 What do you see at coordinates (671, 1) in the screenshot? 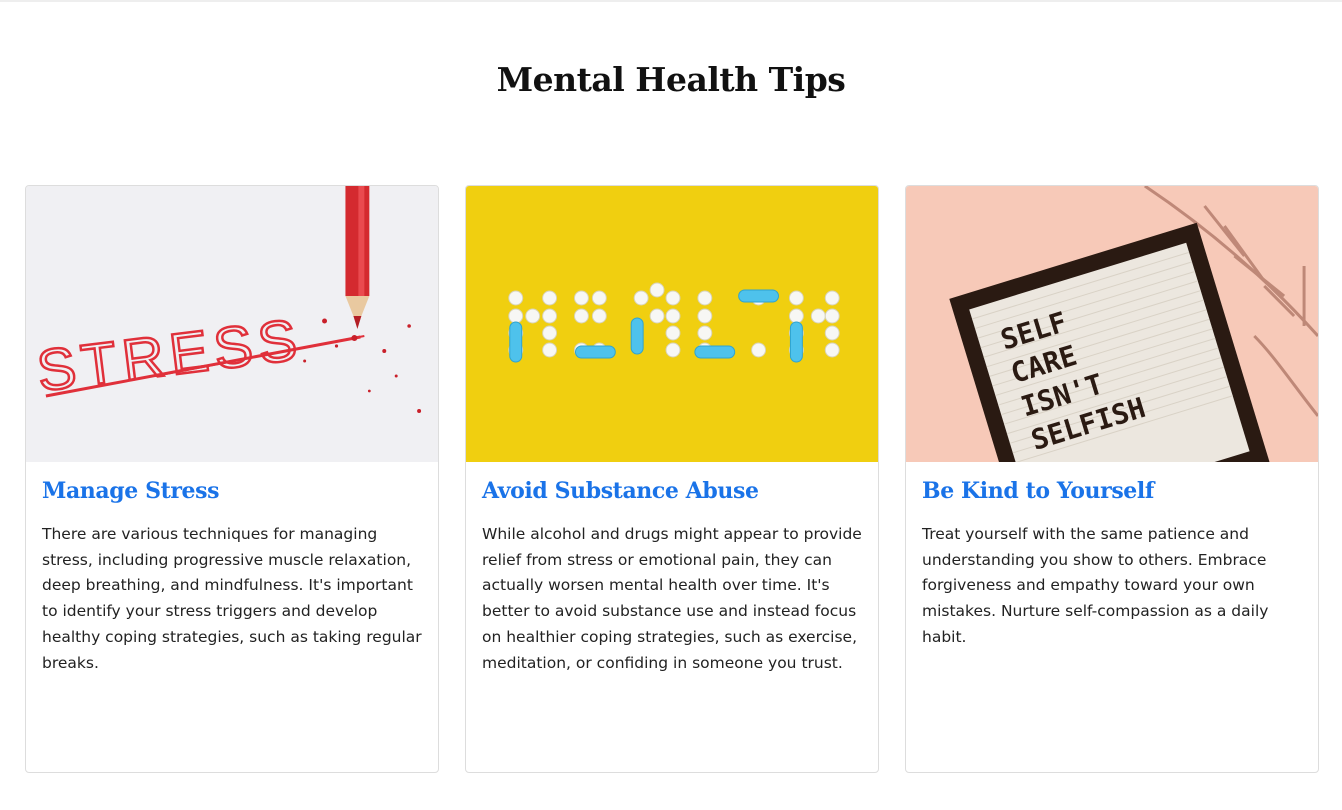
I see `top-divider` at bounding box center [671, 1].